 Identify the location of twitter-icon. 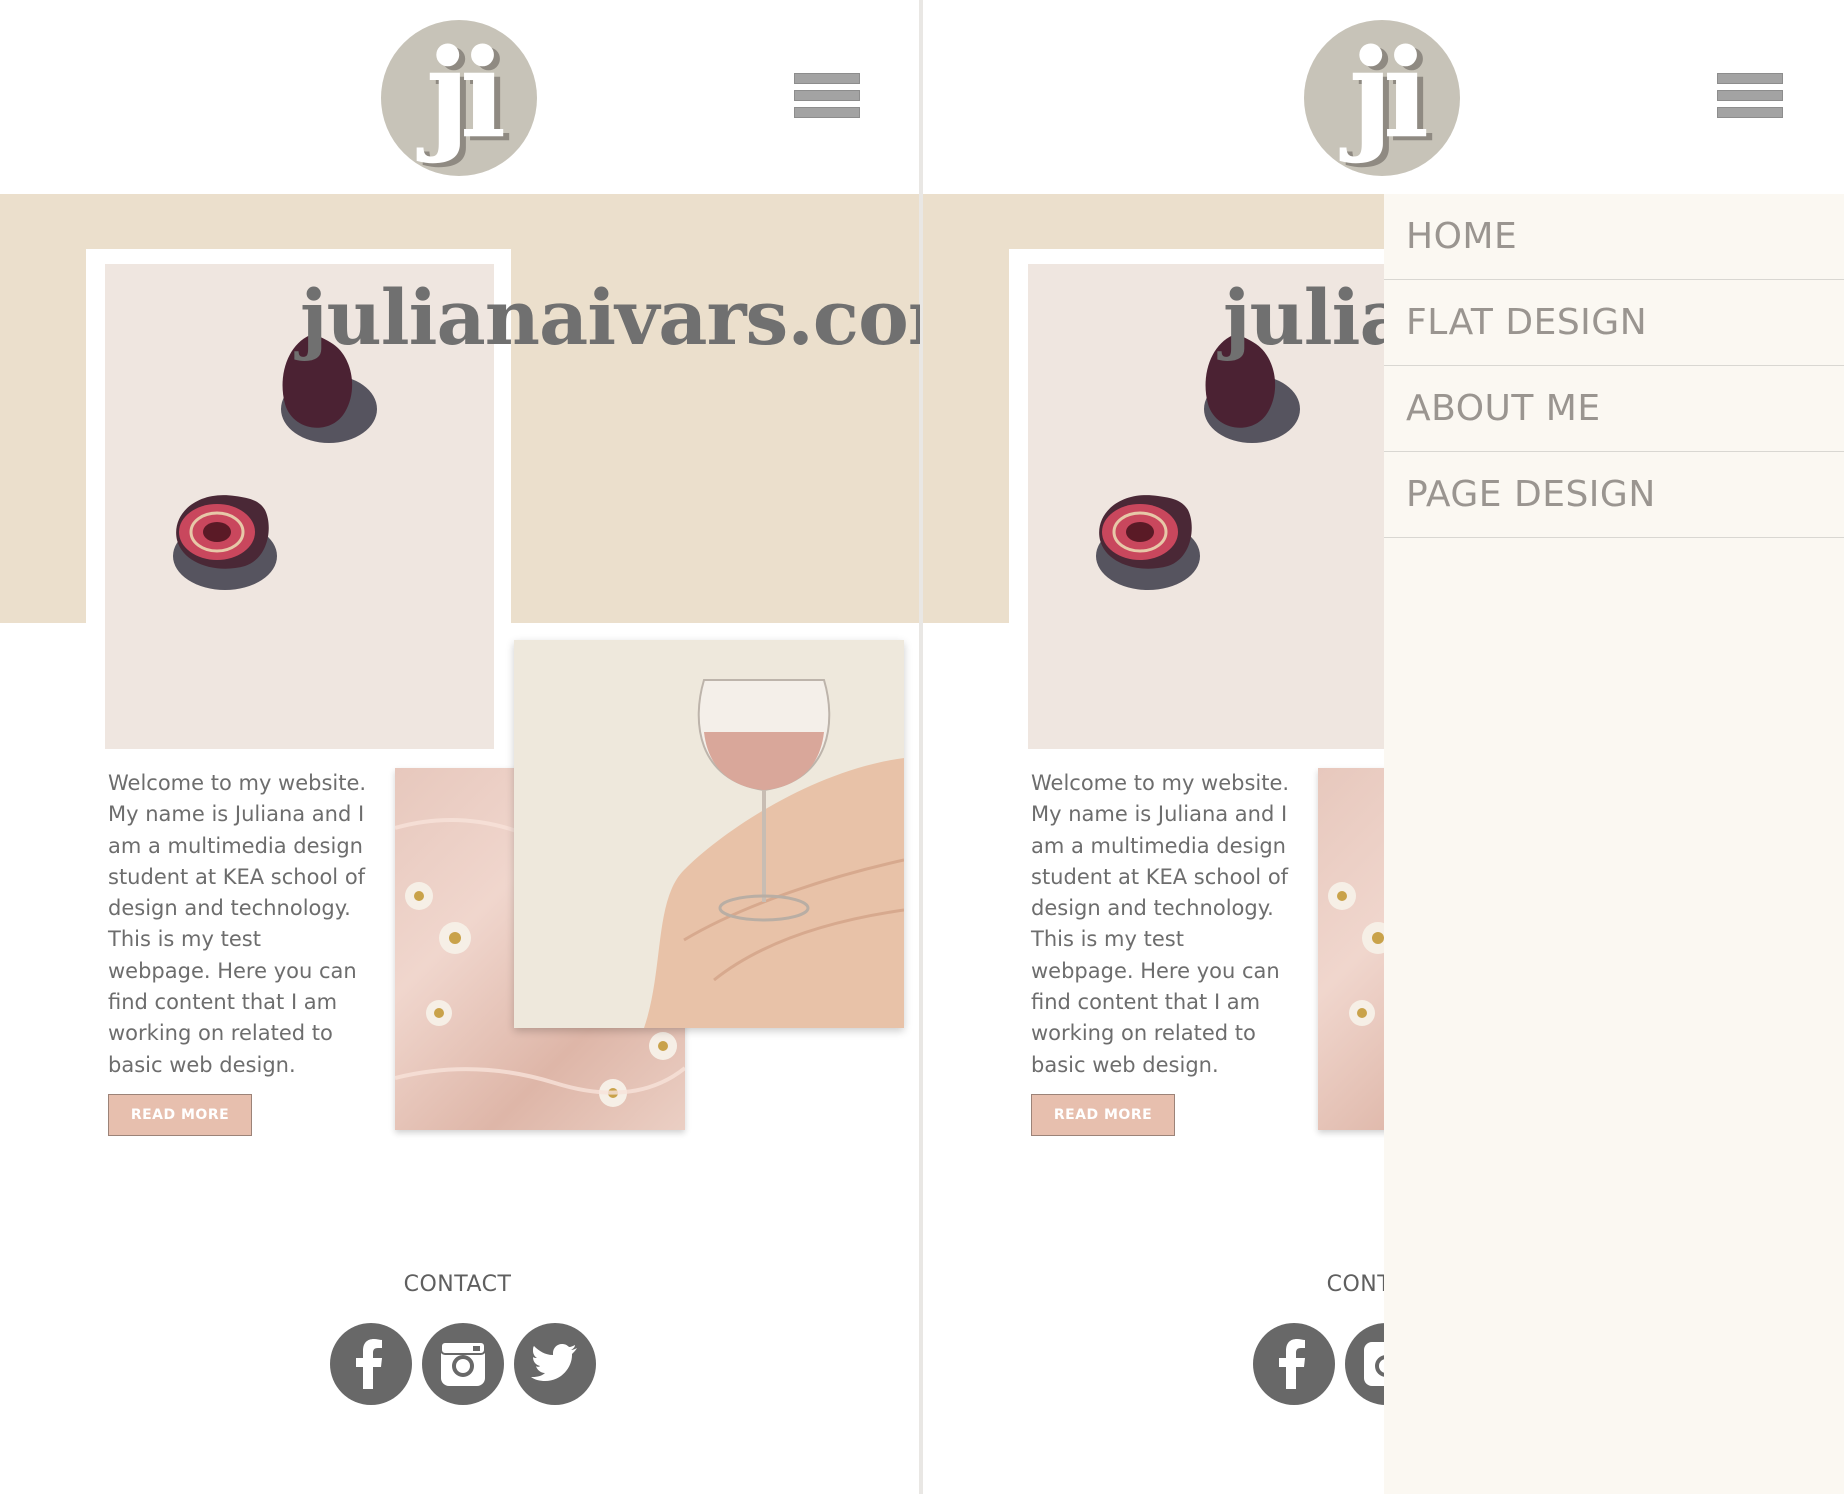
(554, 1362).